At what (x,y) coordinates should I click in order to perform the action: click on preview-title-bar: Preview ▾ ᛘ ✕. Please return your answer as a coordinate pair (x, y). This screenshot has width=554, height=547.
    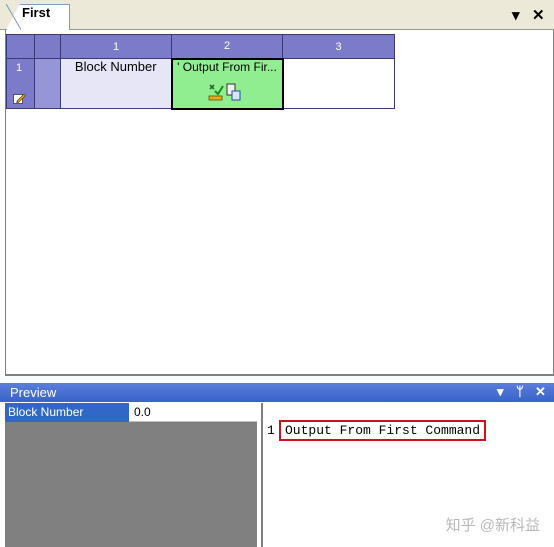
    Looking at the image, I should click on (277, 392).